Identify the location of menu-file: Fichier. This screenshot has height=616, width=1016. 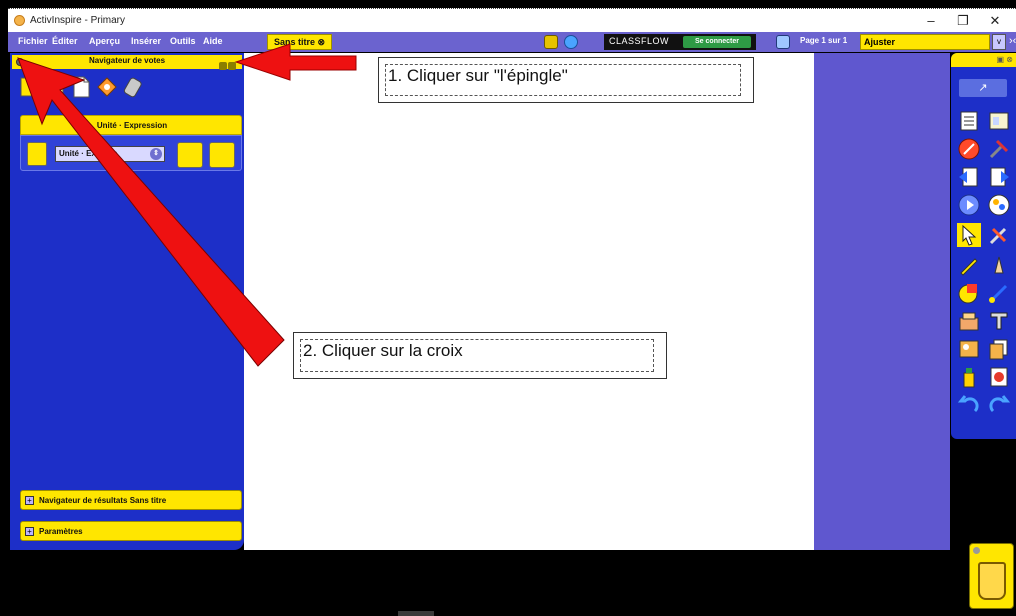
(33, 41).